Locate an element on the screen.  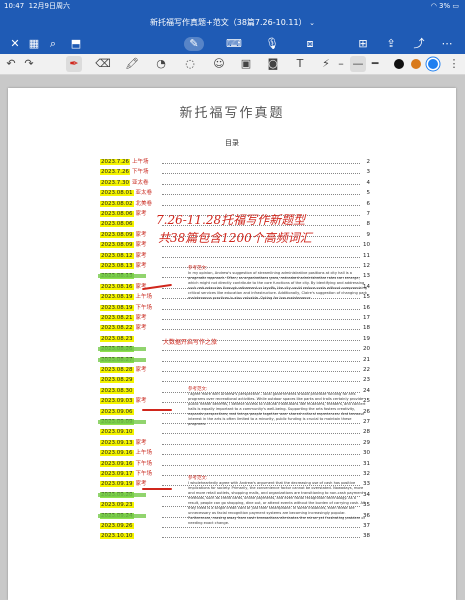
undo-icon: ↶ is located at coordinates (11, 64).